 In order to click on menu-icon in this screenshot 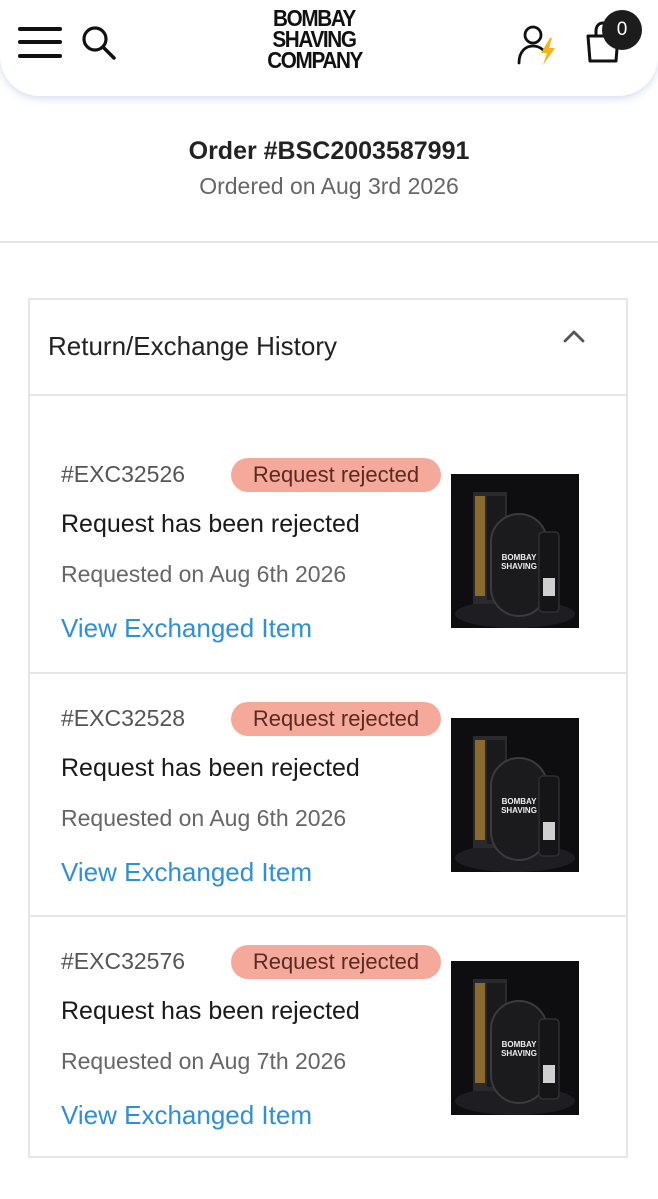, I will do `click(40, 43)`.